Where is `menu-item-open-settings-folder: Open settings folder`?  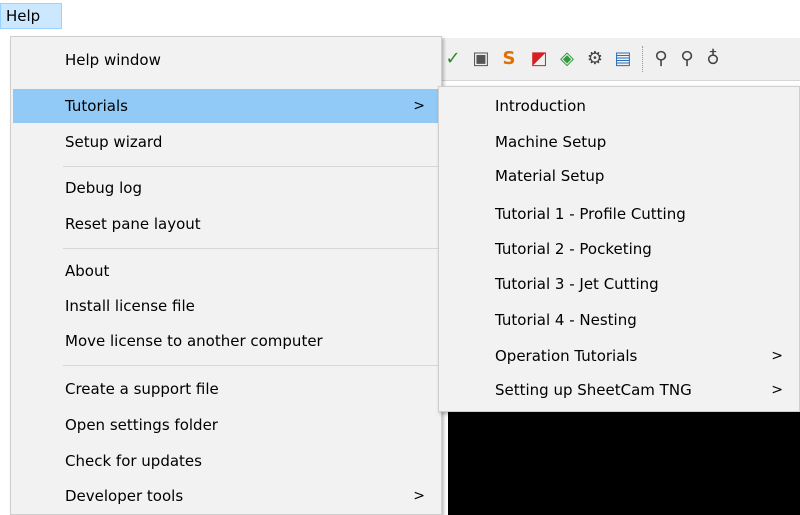
menu-item-open-settings-folder: Open settings folder is located at coordinates (226, 425).